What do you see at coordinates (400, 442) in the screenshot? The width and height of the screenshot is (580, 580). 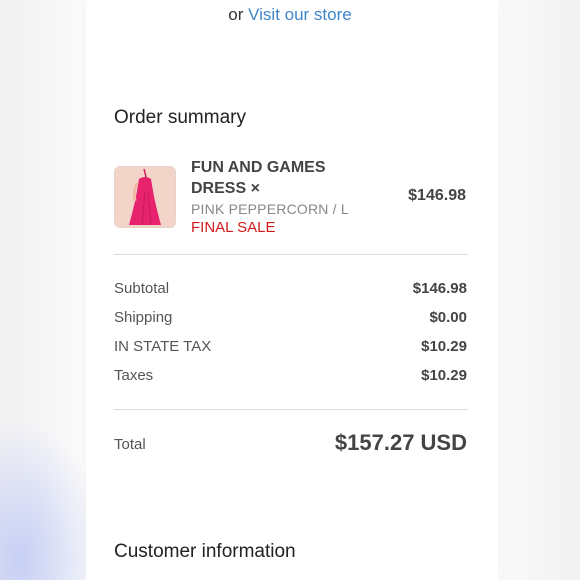 I see `total-value: $157.27 USD` at bounding box center [400, 442].